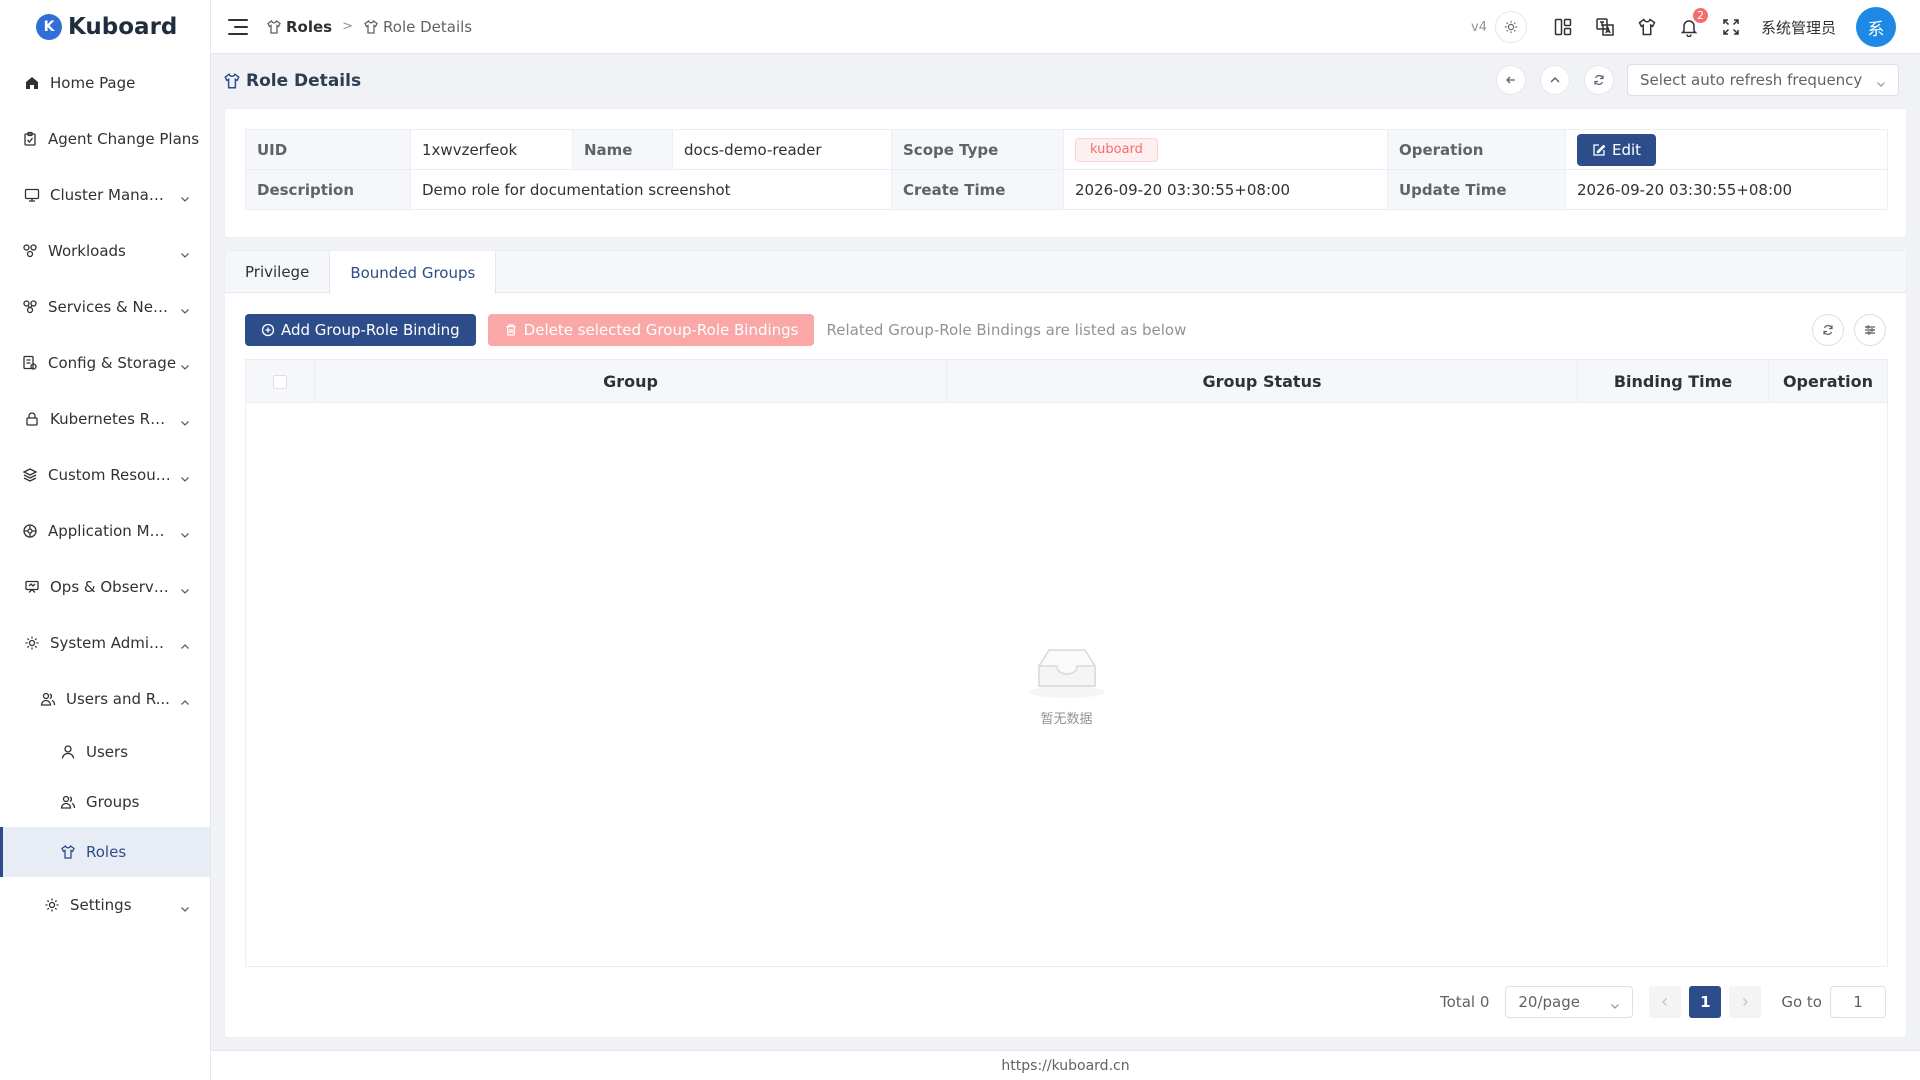 This screenshot has height=1080, width=1920. I want to click on breadcrumb: Roles > Role Details, so click(369, 27).